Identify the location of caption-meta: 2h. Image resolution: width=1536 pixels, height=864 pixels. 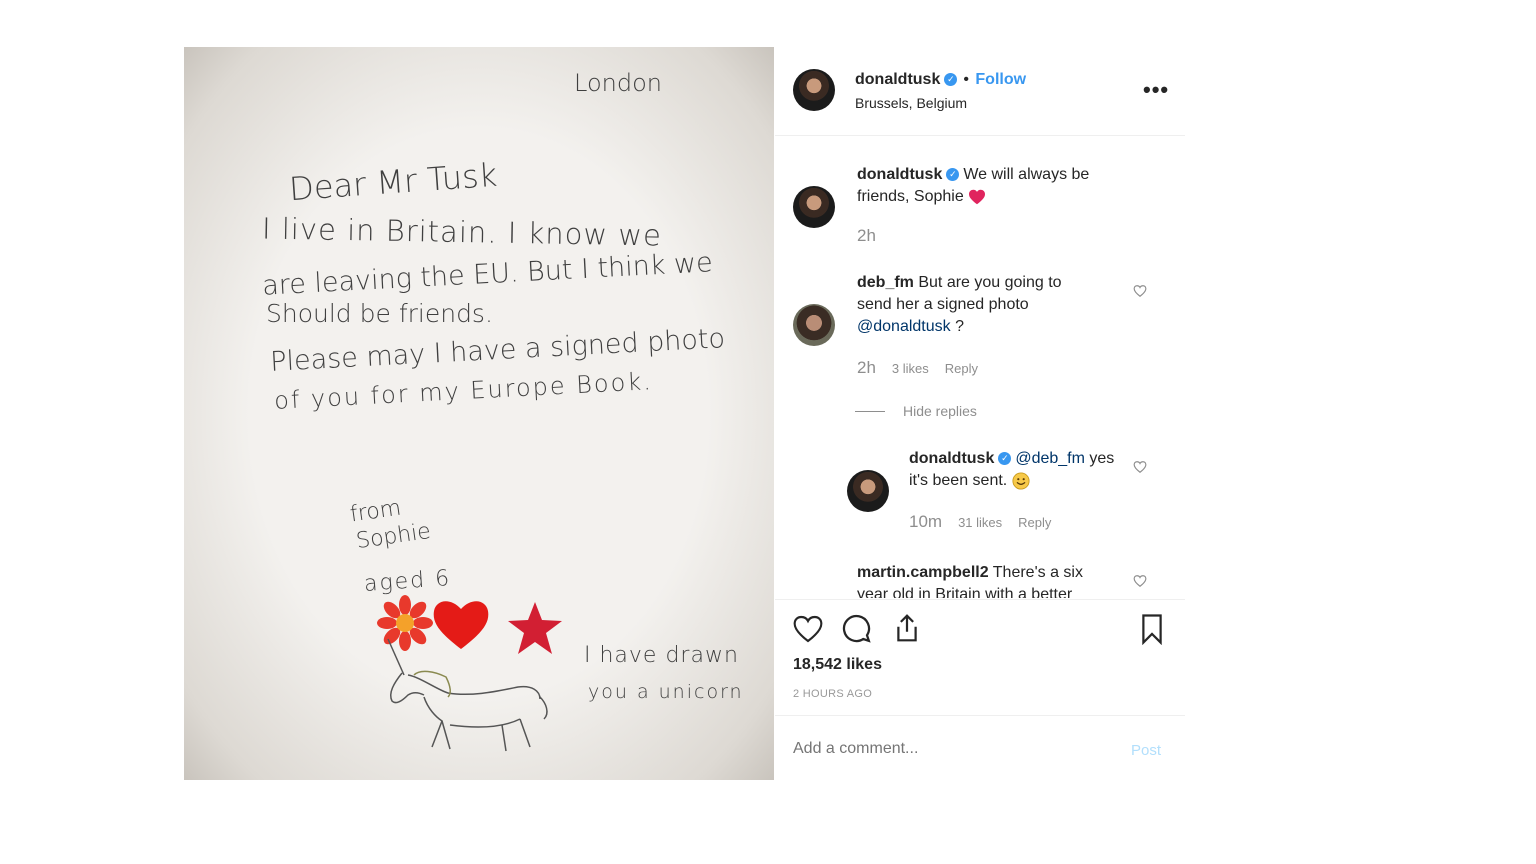
(874, 236).